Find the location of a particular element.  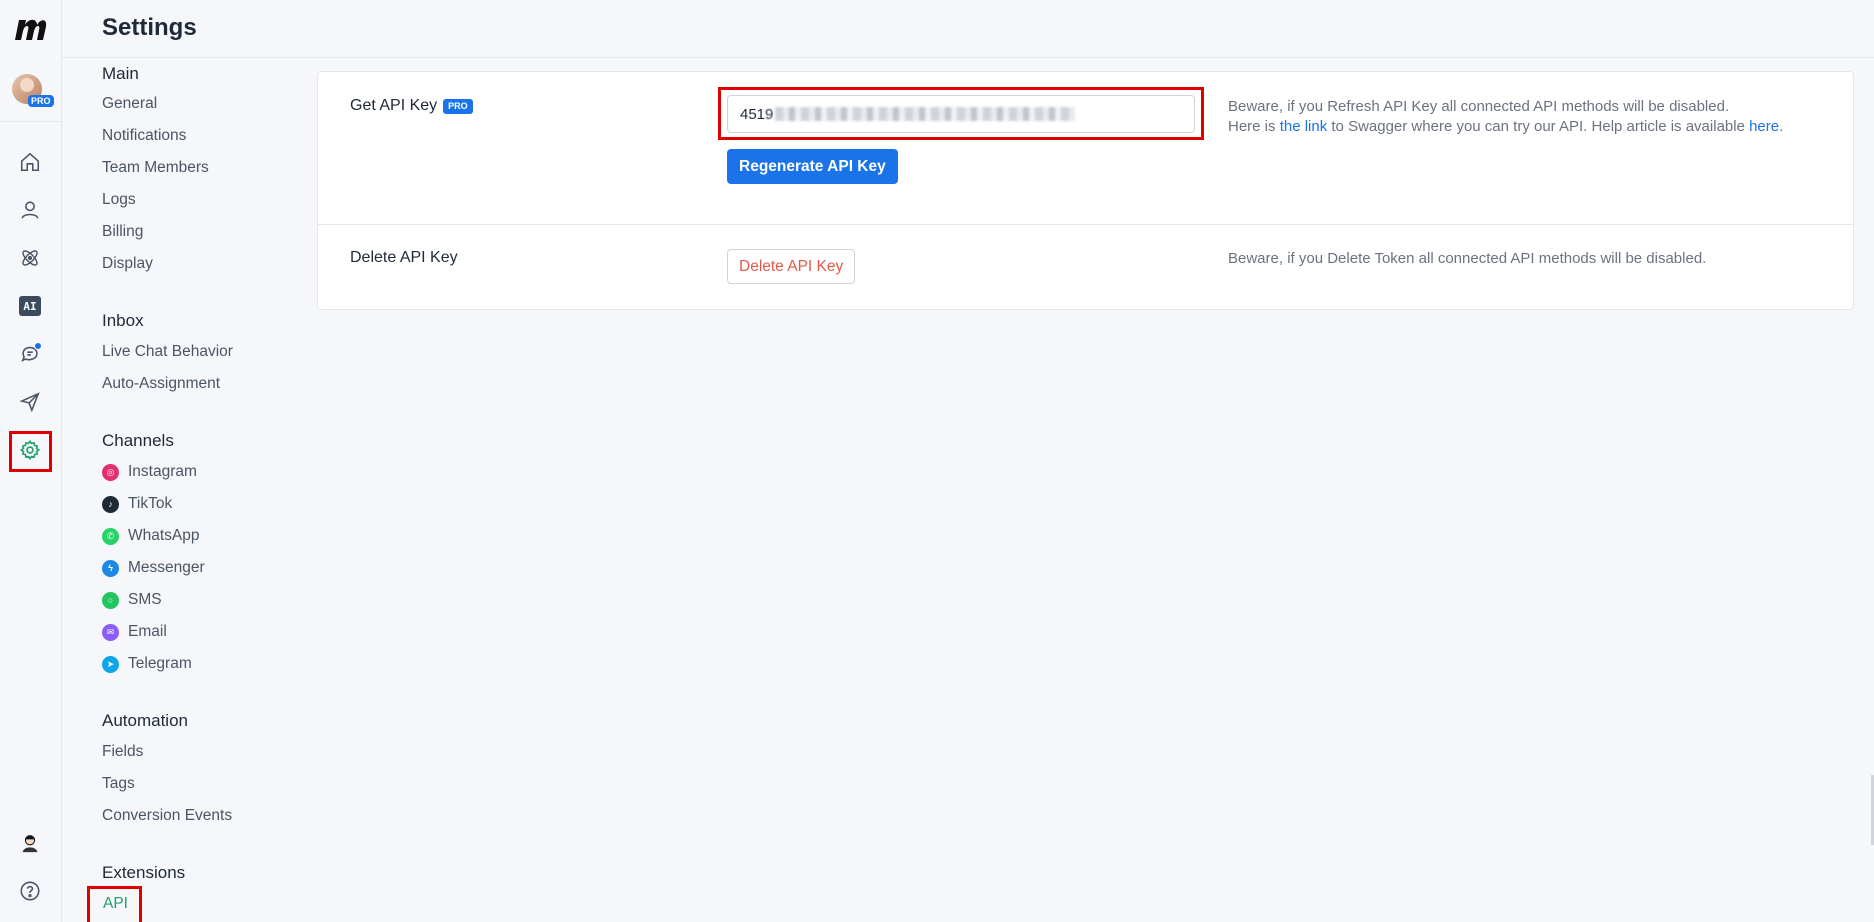

nav-item-tags: Tags is located at coordinates (118, 784).